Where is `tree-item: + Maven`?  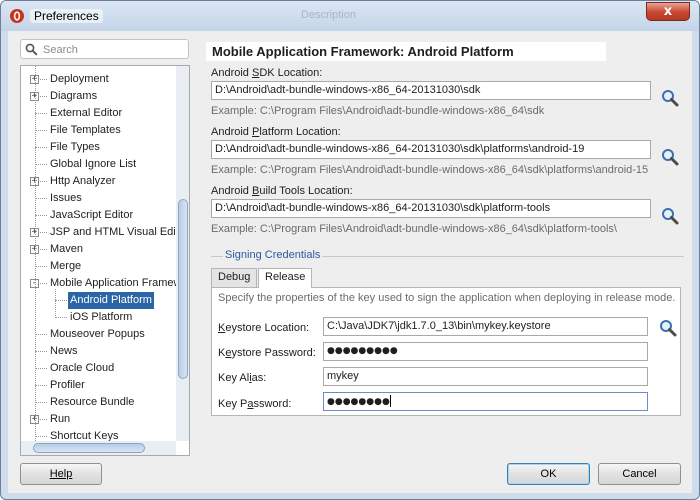 tree-item: + Maven is located at coordinates (98, 249).